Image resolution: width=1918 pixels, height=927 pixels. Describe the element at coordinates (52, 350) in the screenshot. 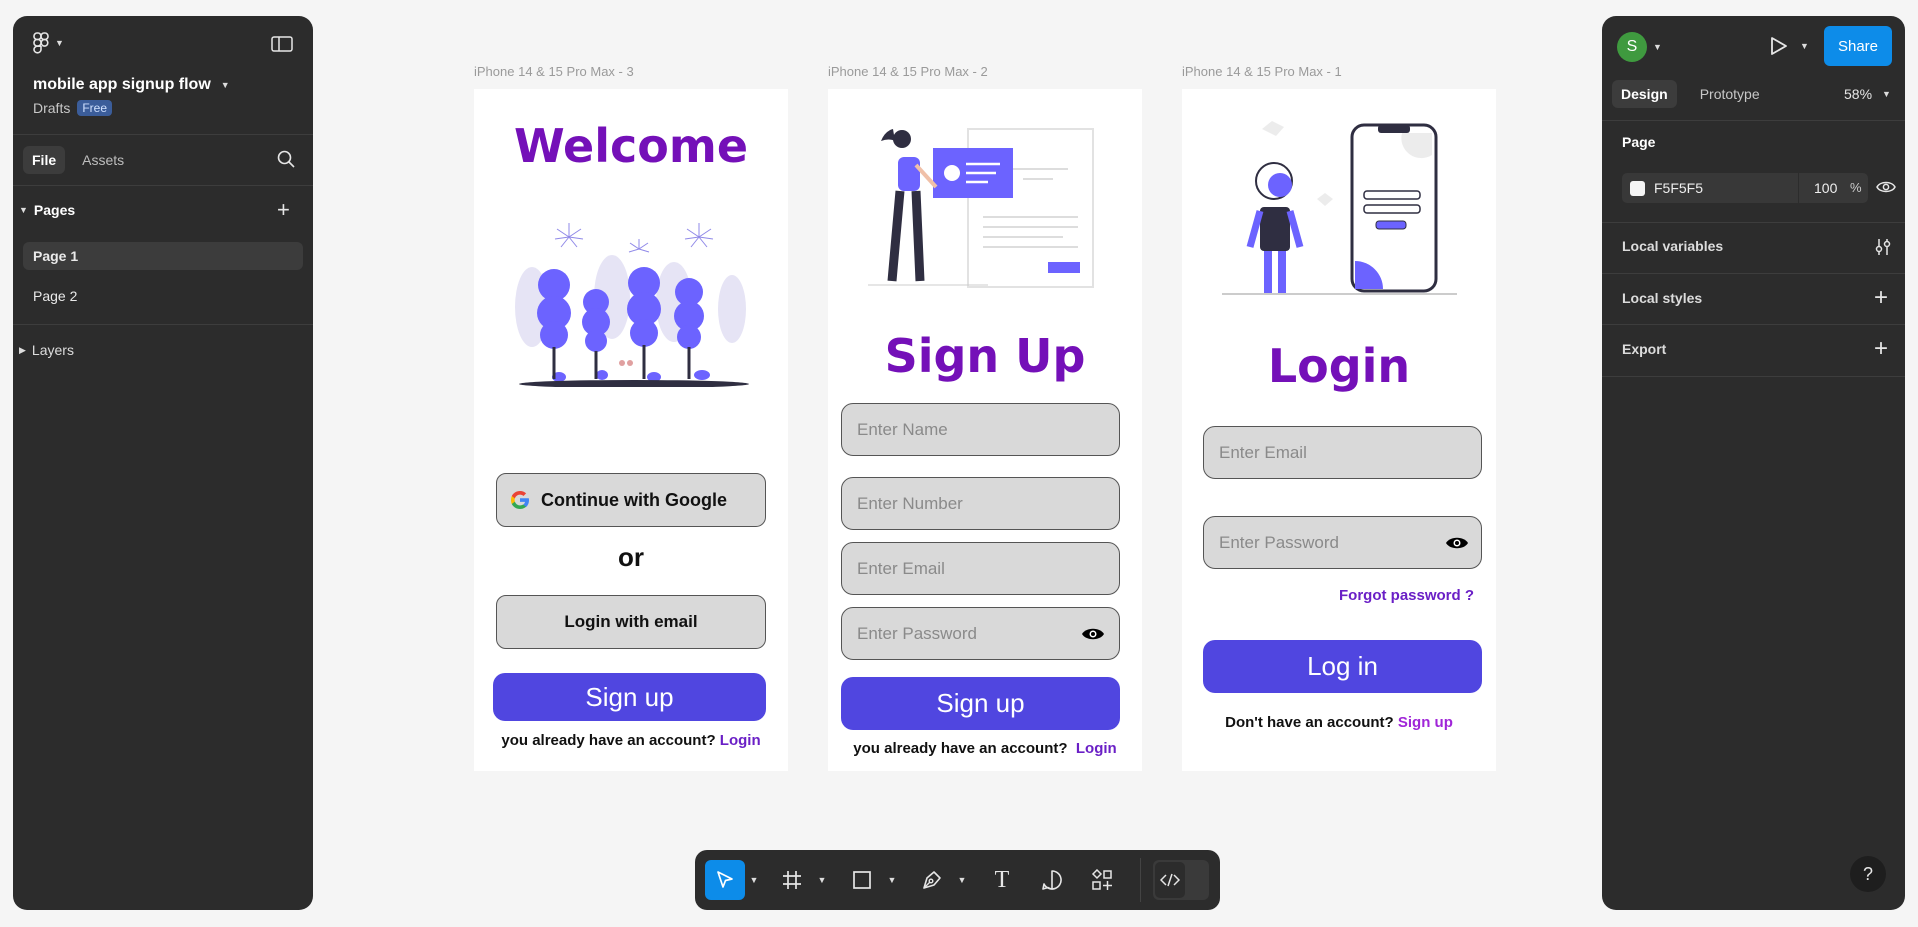

I see `layers-heading: Layers` at that location.